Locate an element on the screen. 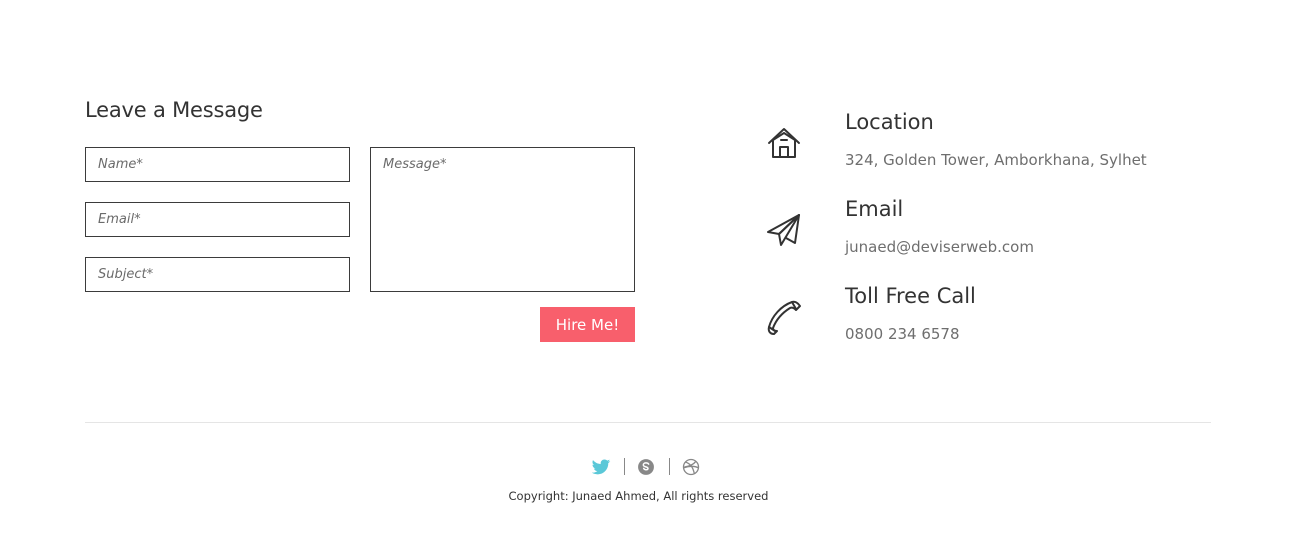 Image resolution: width=1300 pixels, height=534 pixels. phone-text: 0800 234 6578 is located at coordinates (902, 334).